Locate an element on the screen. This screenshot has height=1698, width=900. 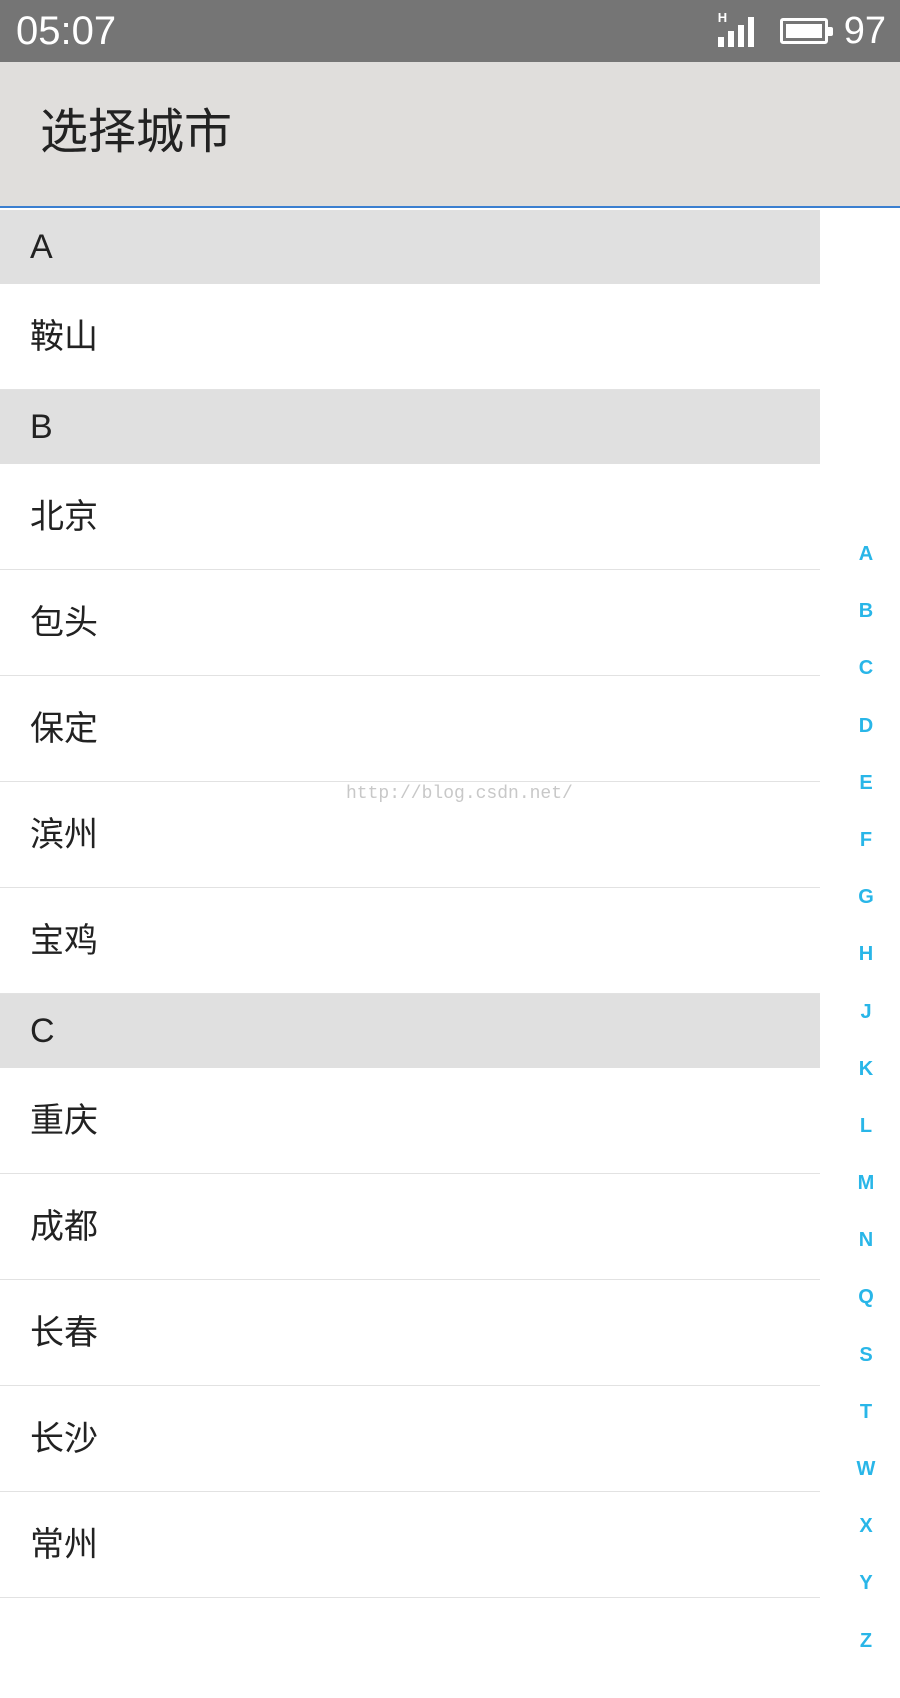
status-icons: H 97 is located at coordinates (801, 31).